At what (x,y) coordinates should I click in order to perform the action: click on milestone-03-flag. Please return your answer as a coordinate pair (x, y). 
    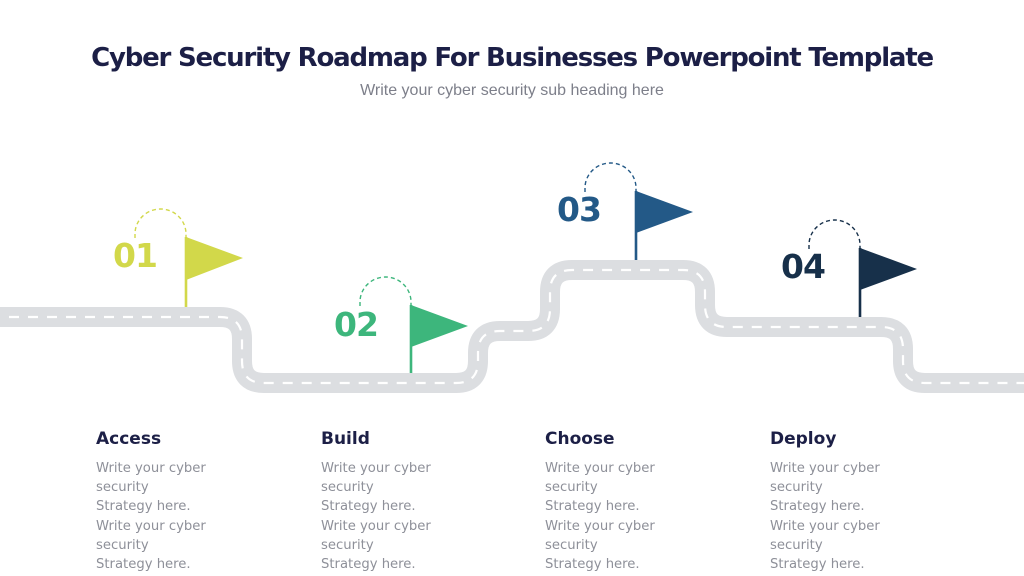
    Looking at the image, I should click on (638, 211).